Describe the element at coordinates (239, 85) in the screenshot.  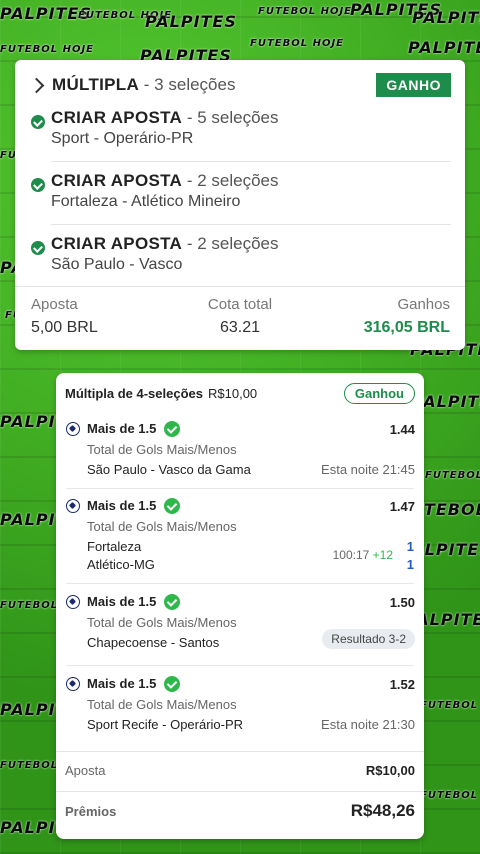
I see `bet-summary-header: MÚLTIPLA - 3 seleções GANHO` at that location.